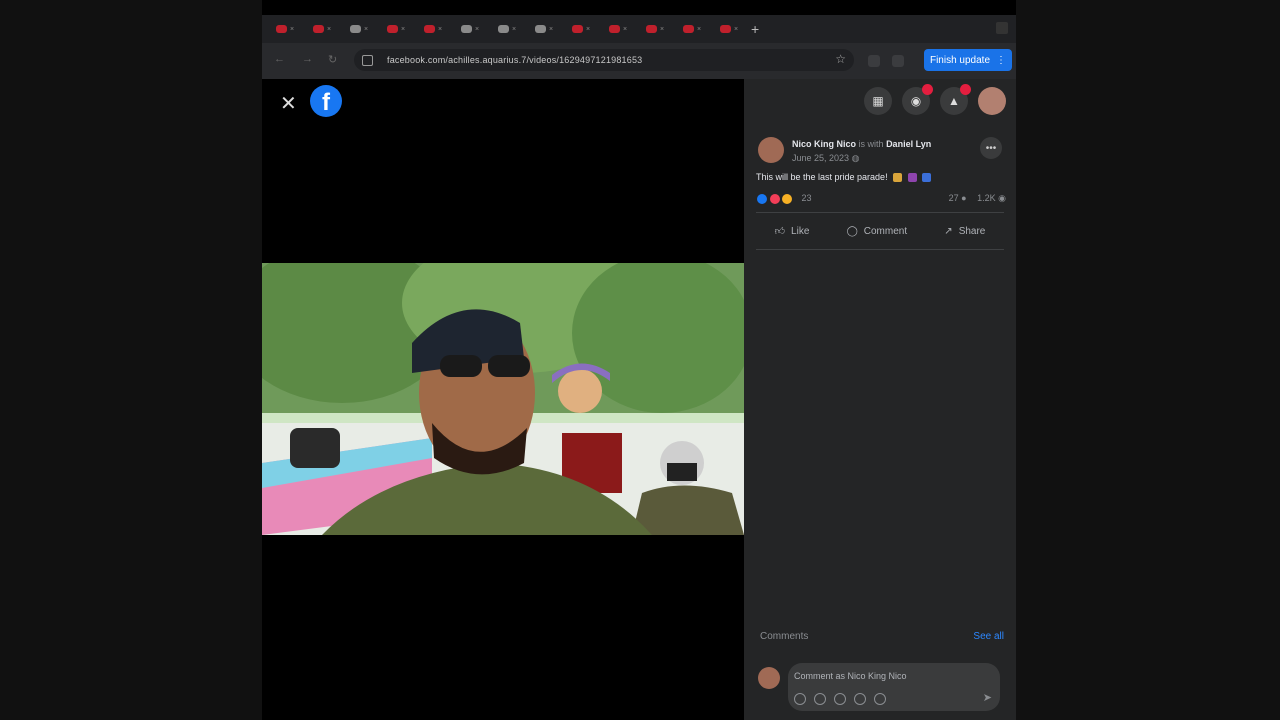  Describe the element at coordinates (787, 199) in the screenshot. I see `haha-reaction-icon` at that location.